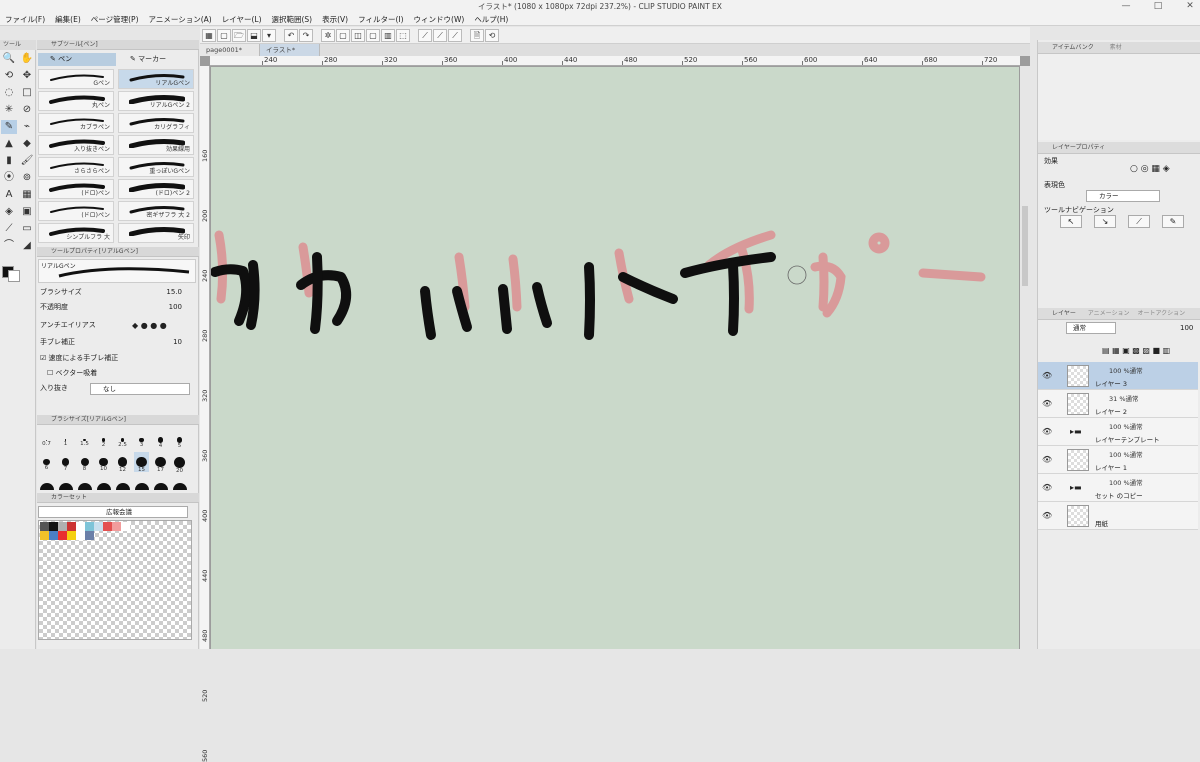 Image resolution: width=1200 pixels, height=762 pixels. What do you see at coordinates (175, 307) in the screenshot?
I see `opacity-value: 100` at bounding box center [175, 307].